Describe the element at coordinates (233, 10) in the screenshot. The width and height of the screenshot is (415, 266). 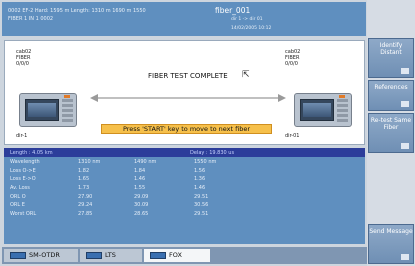
I see `fiber-name: fiber_001` at that location.